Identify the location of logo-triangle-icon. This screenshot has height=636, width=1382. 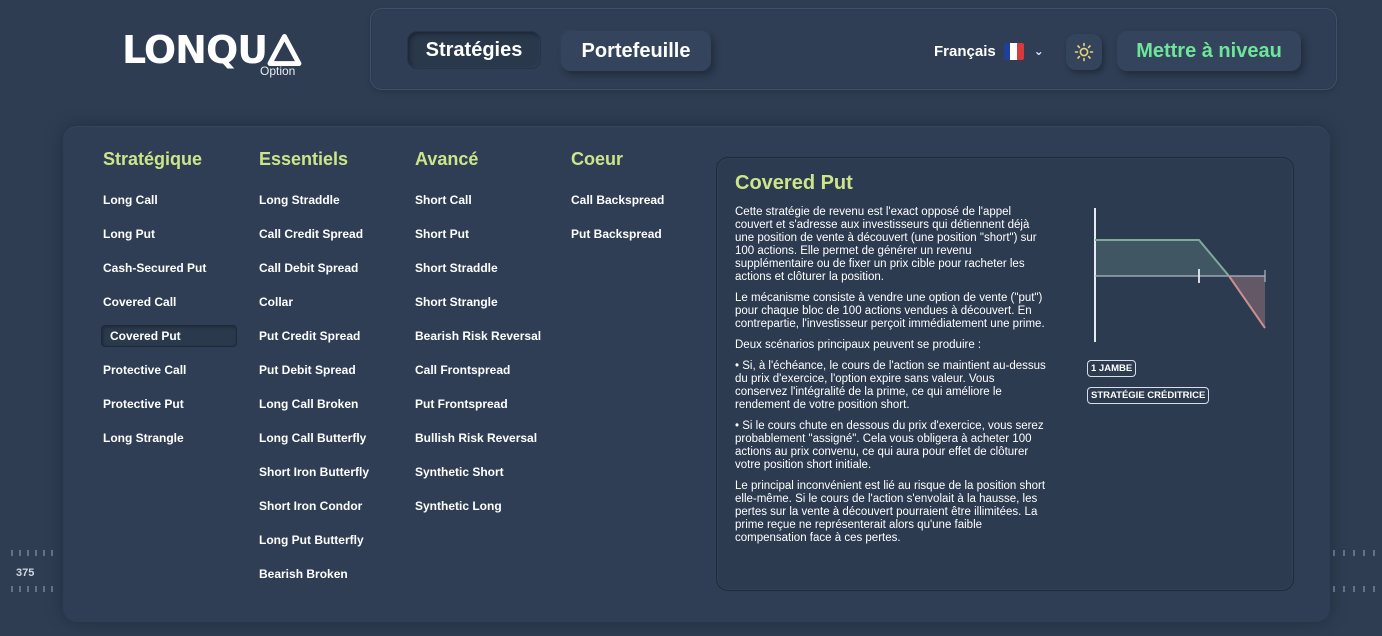
(284, 50).